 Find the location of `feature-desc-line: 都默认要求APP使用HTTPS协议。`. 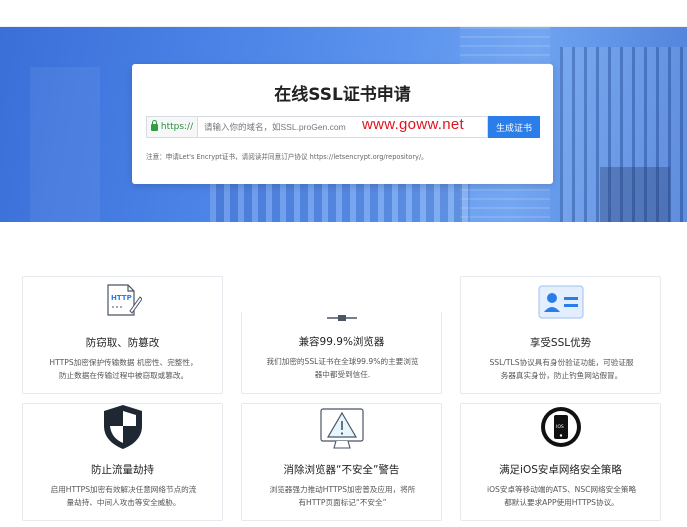

feature-desc-line: 都默认要求APP使用HTTPS协议。 is located at coordinates (561, 502).